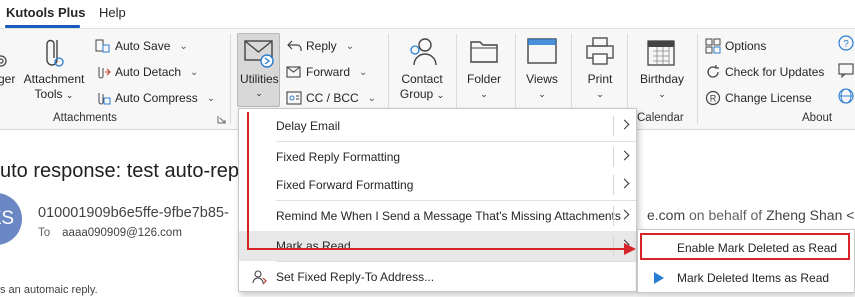 Image resolution: width=855 pixels, height=297 pixels. I want to click on envelope-utilities-icon, so click(259, 54).